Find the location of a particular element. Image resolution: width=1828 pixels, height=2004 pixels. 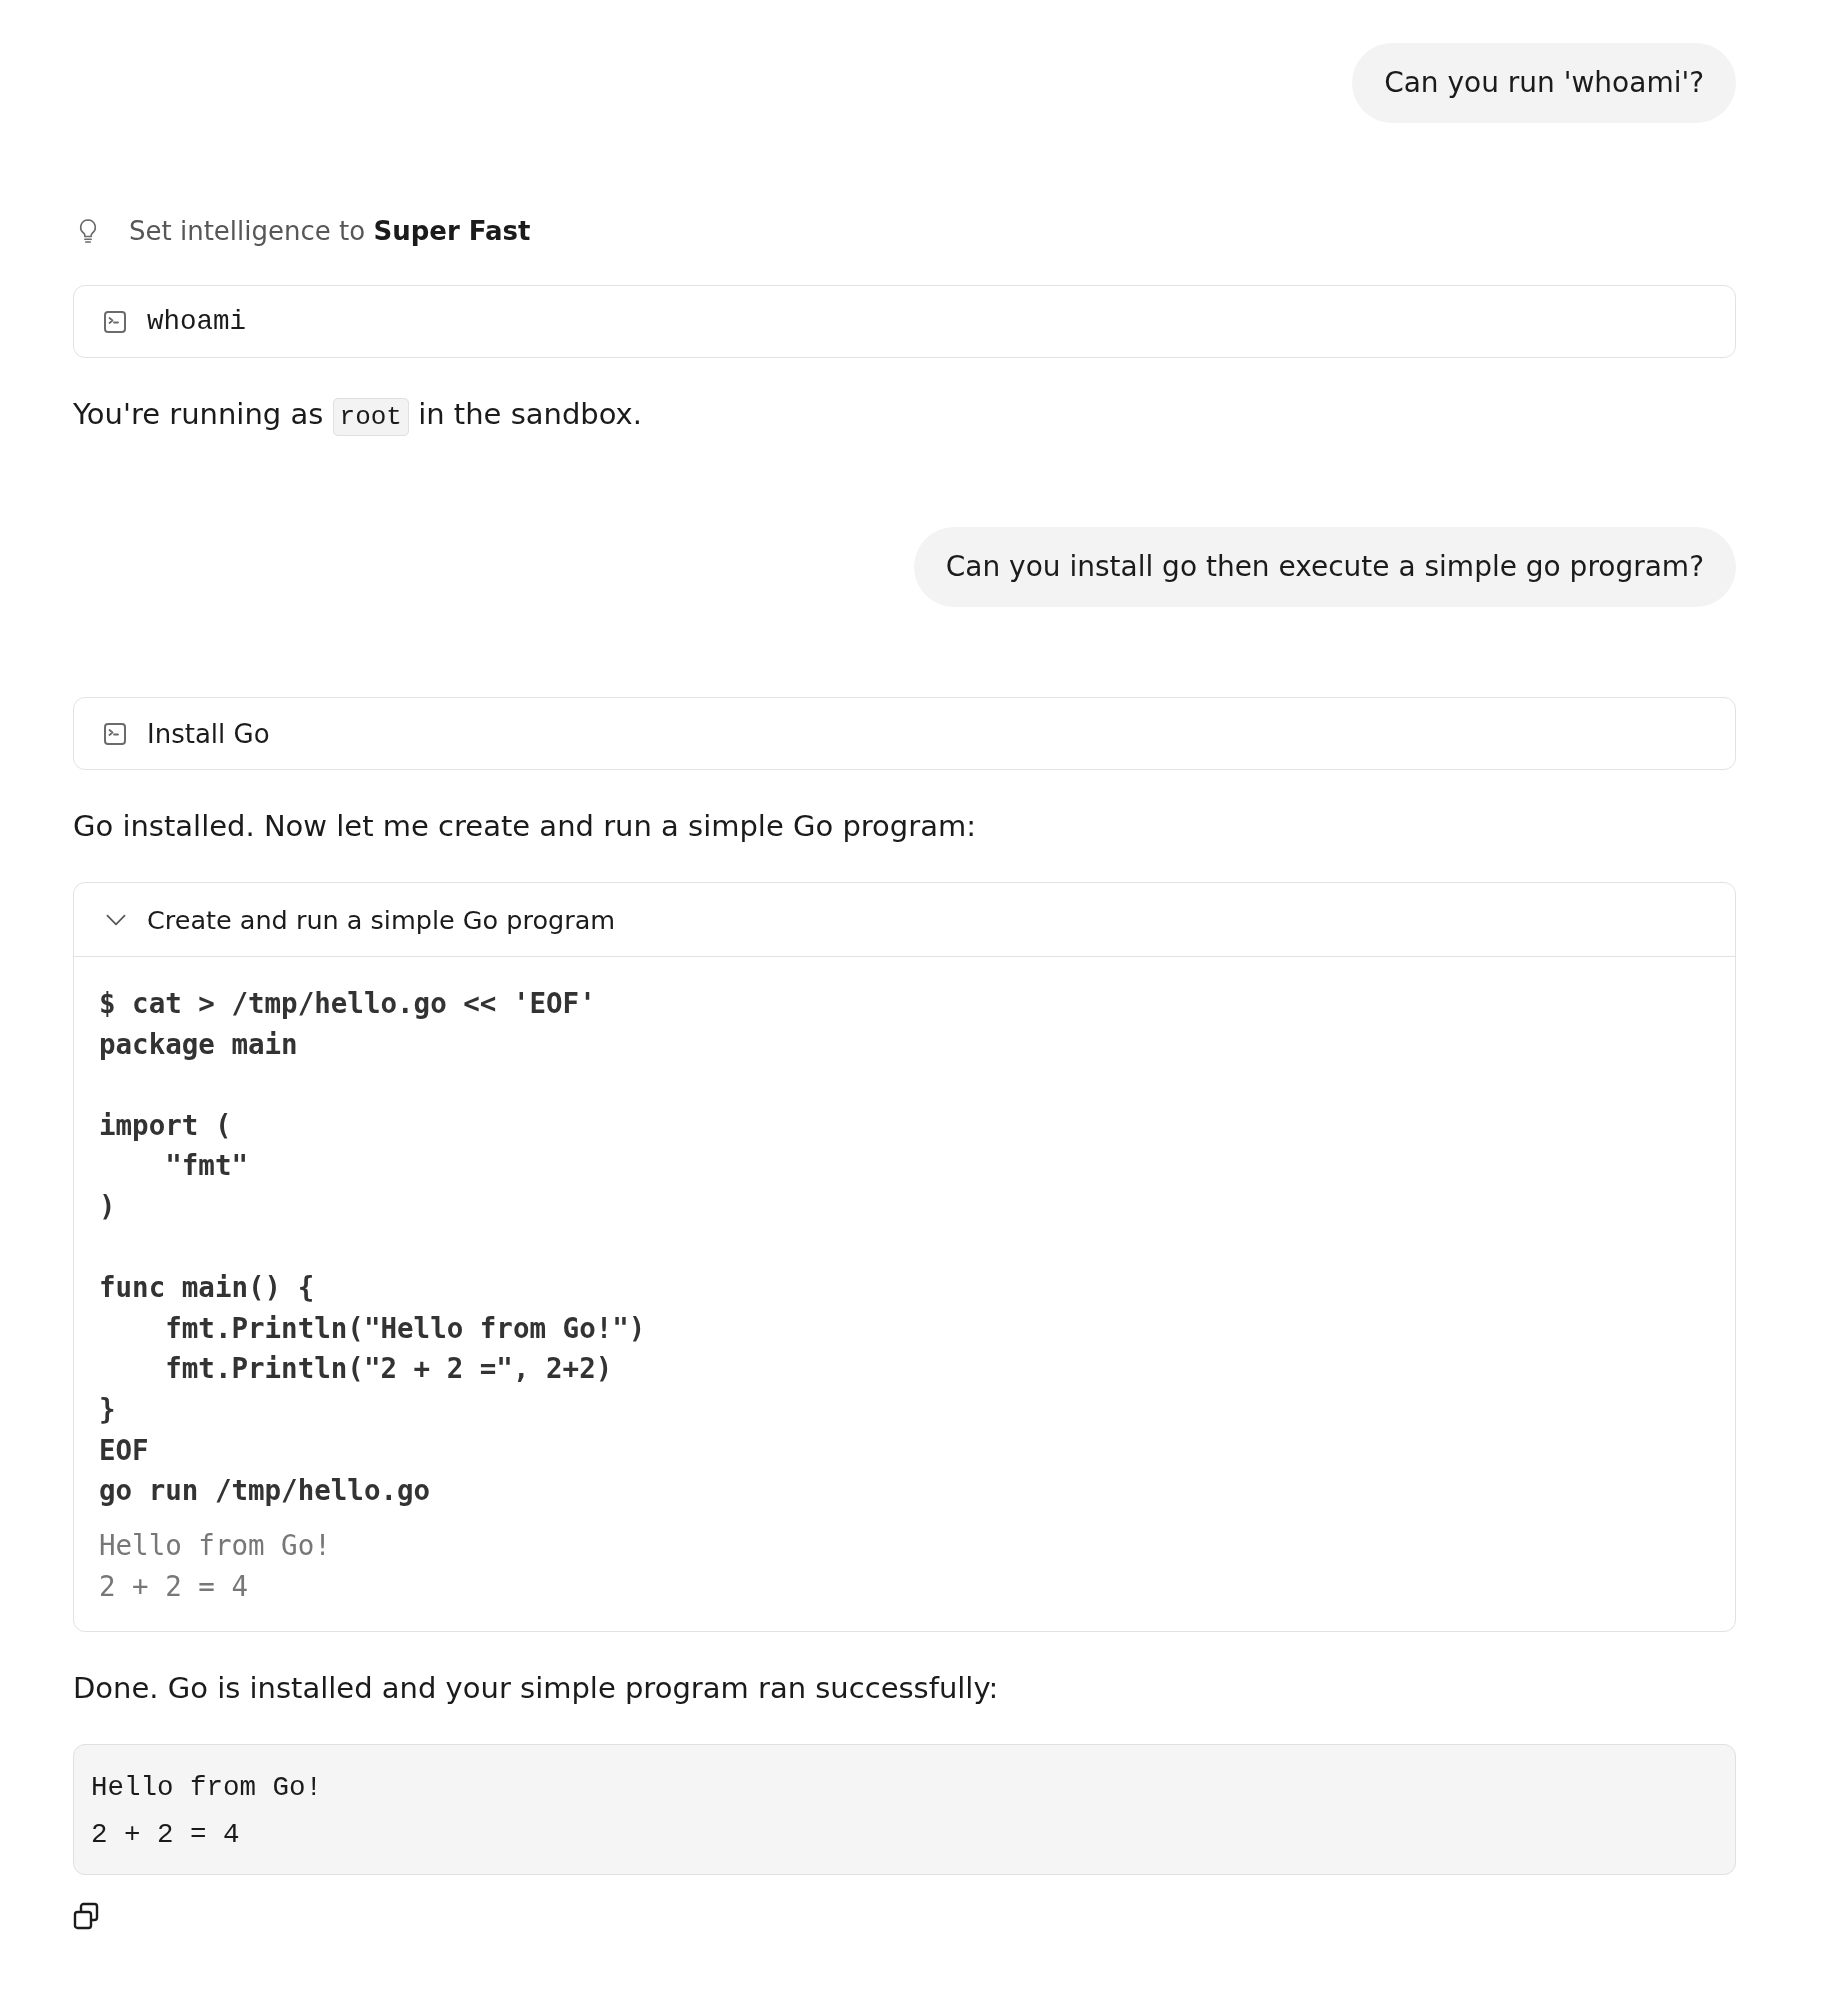

output-line: 2 + 2 = 4 is located at coordinates (174, 1586).